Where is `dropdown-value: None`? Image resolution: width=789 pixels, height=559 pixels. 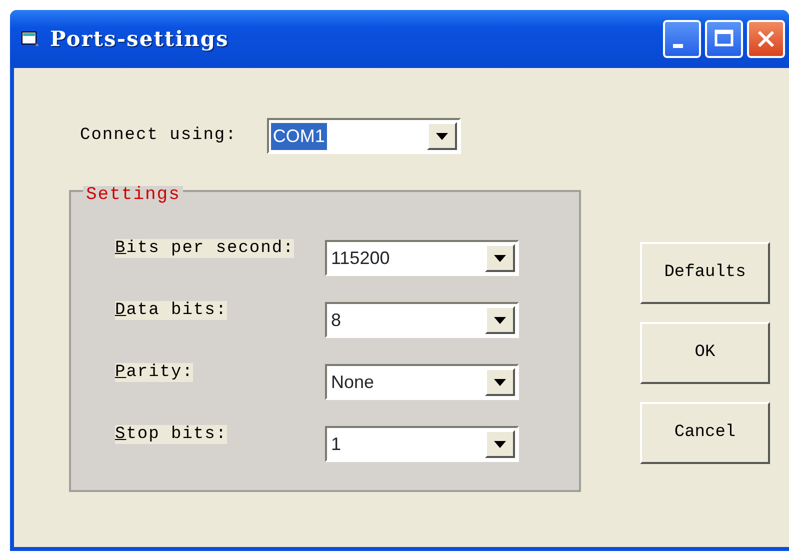 dropdown-value: None is located at coordinates (353, 382).